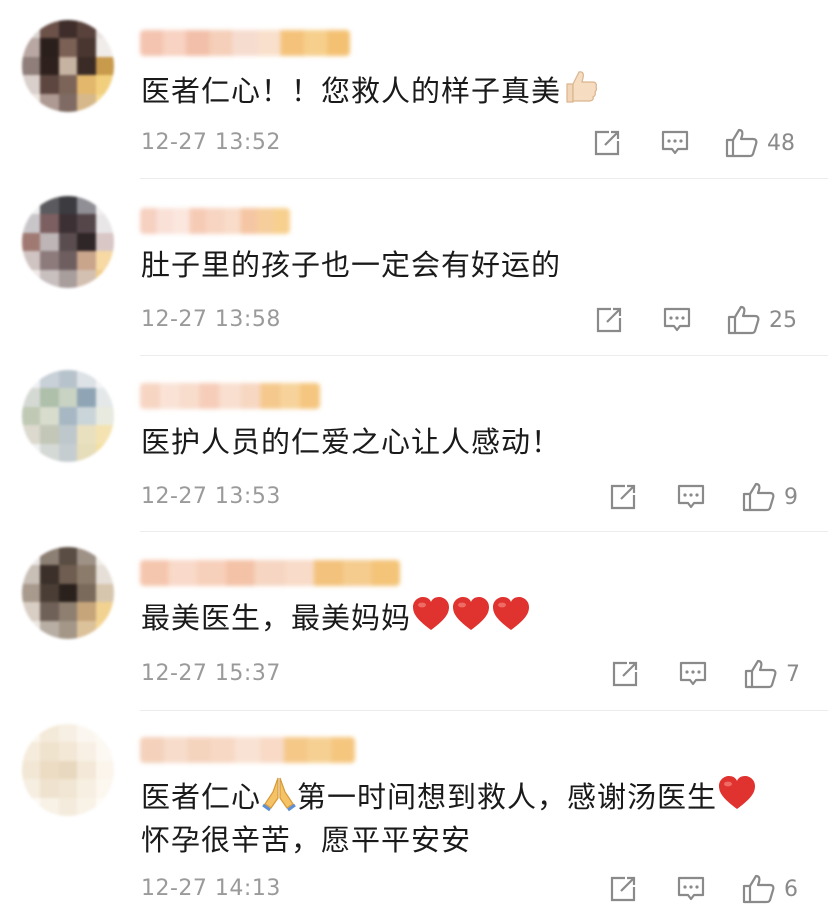 Image resolution: width=828 pixels, height=923 pixels. Describe the element at coordinates (580, 93) in the screenshot. I see `thumbs-up-emoji-icon` at that location.